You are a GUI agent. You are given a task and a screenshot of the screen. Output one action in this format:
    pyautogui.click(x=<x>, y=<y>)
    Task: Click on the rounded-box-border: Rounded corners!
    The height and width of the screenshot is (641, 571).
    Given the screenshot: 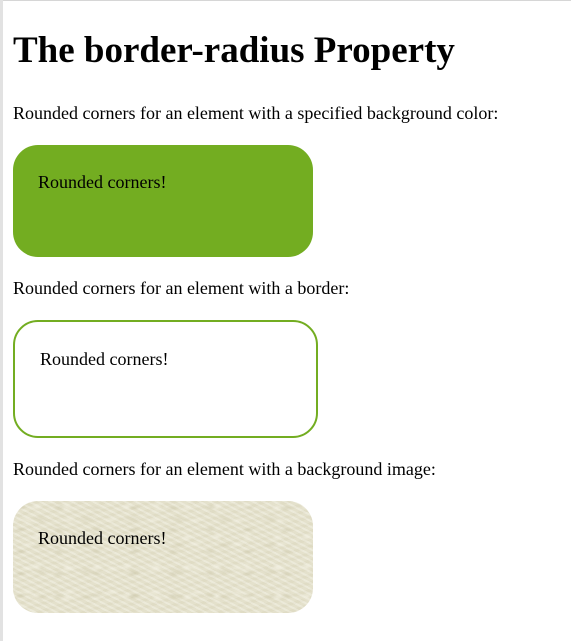 What is the action you would take?
    pyautogui.click(x=165, y=379)
    